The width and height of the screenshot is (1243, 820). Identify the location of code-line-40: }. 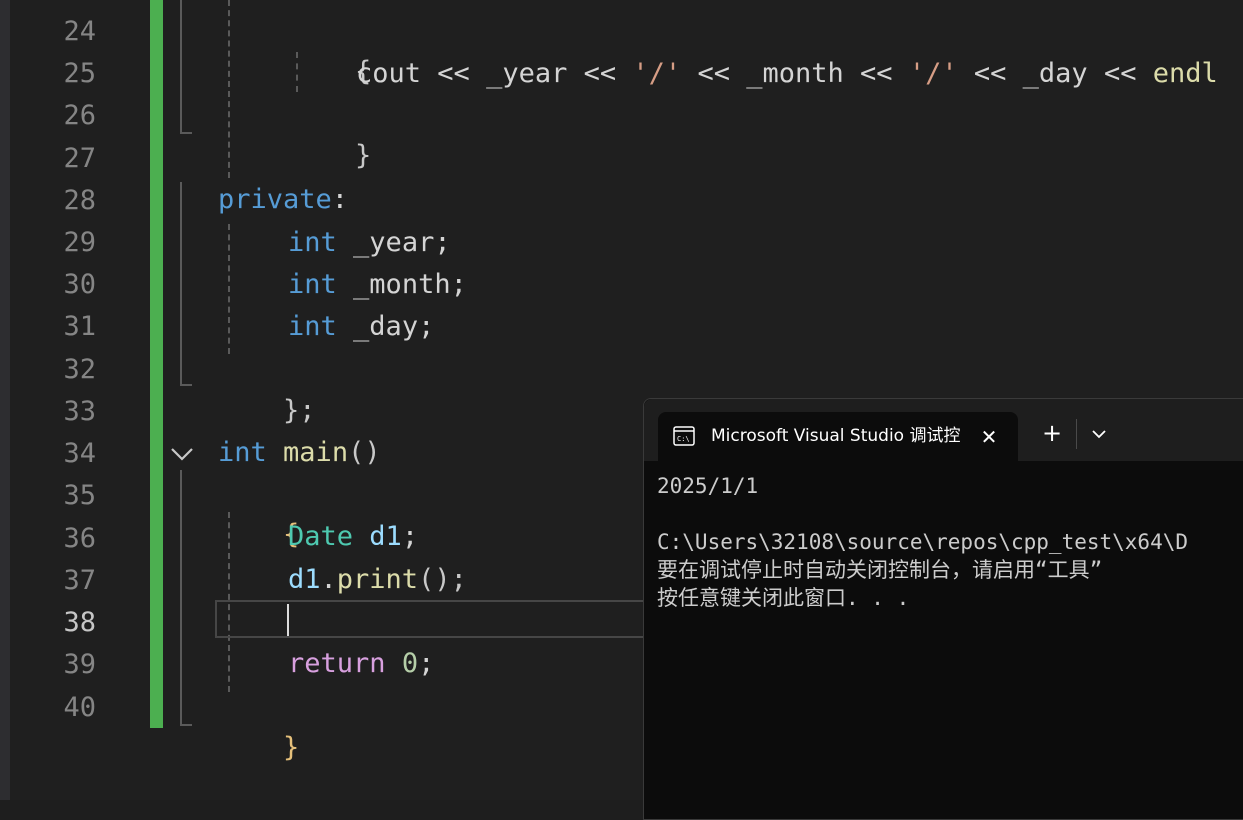
(258, 724).